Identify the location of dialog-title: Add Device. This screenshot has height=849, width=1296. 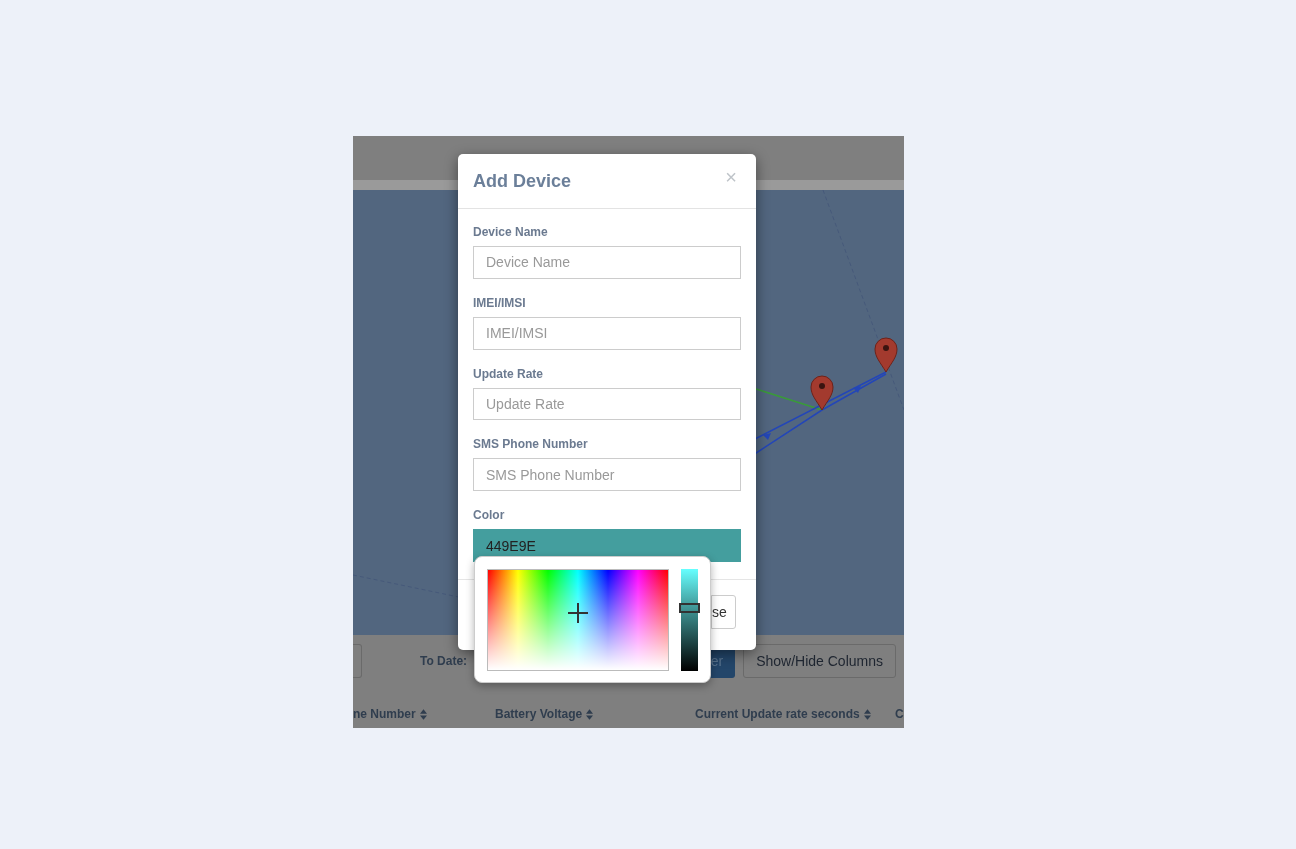
(522, 181).